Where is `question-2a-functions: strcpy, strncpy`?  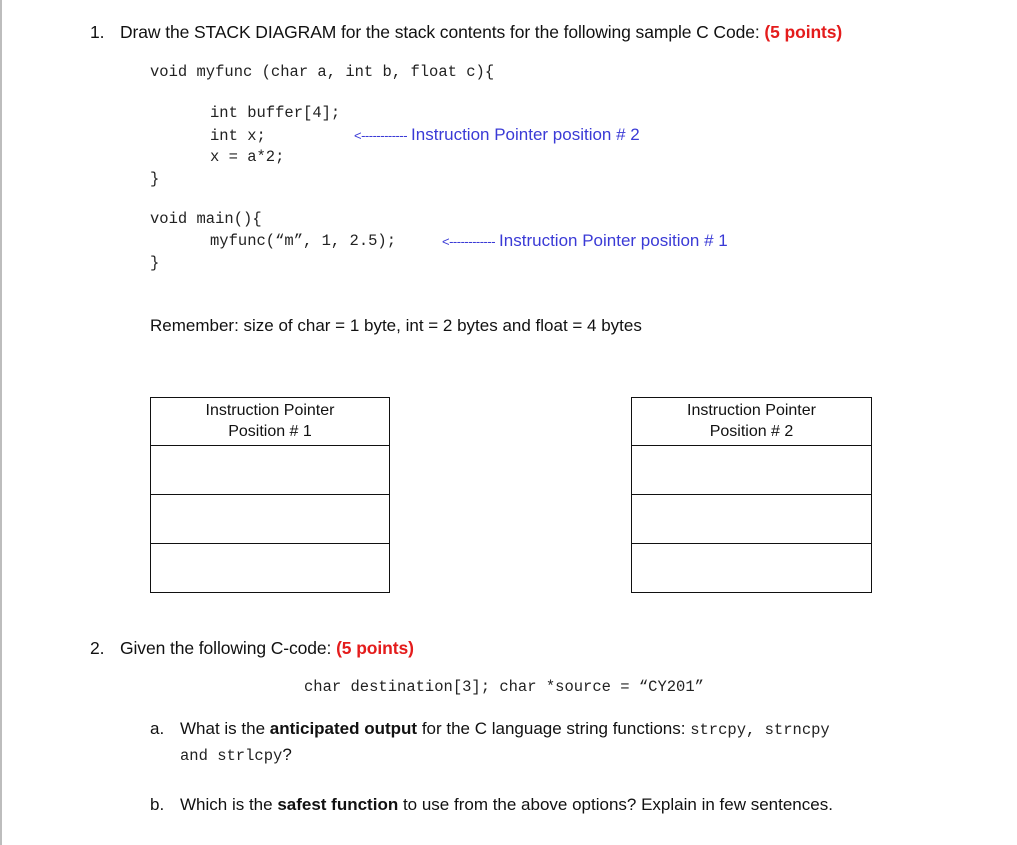
question-2a-functions: strcpy, strncpy is located at coordinates (760, 730).